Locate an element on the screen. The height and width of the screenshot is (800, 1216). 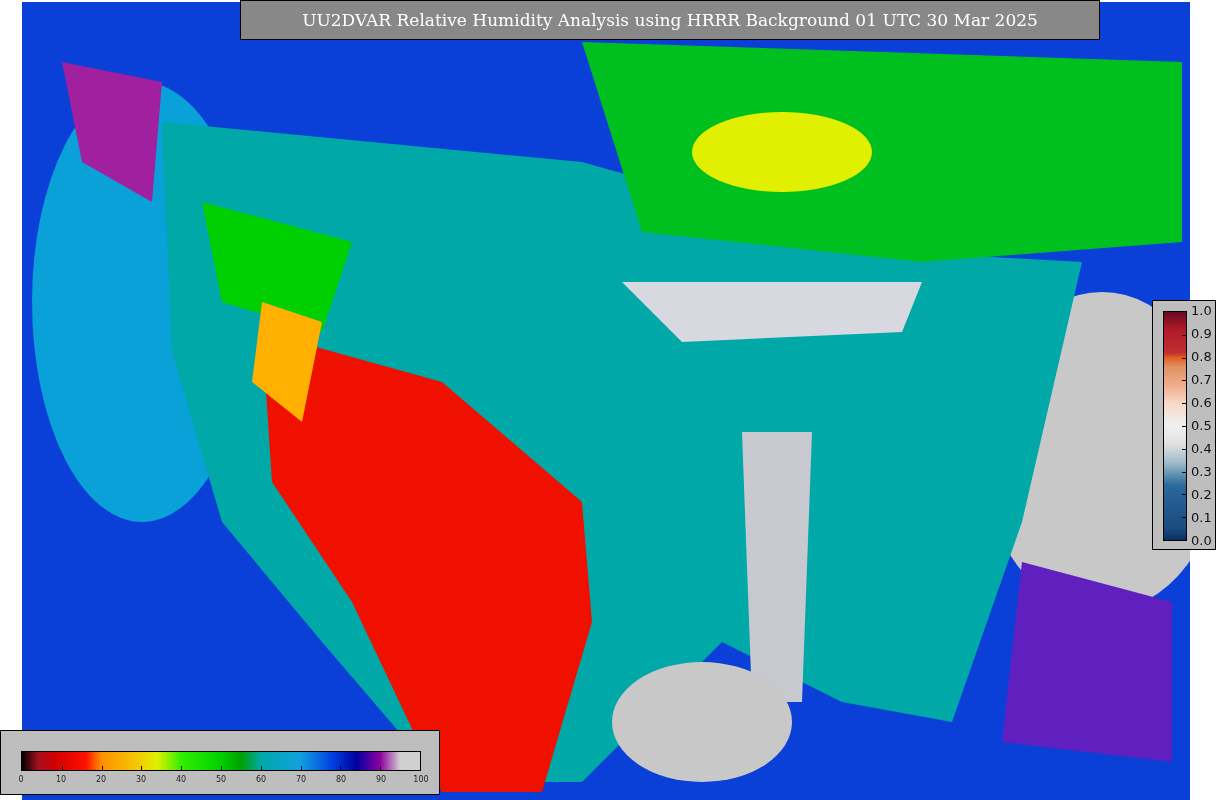
tick-label: 0 is located at coordinates (21, 779).